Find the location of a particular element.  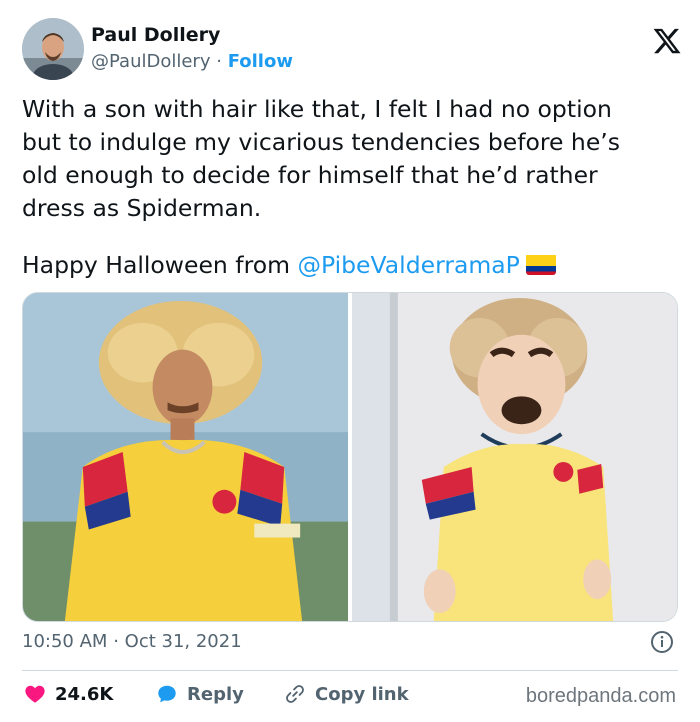

copy-link-button: Copy link is located at coordinates (346, 694).